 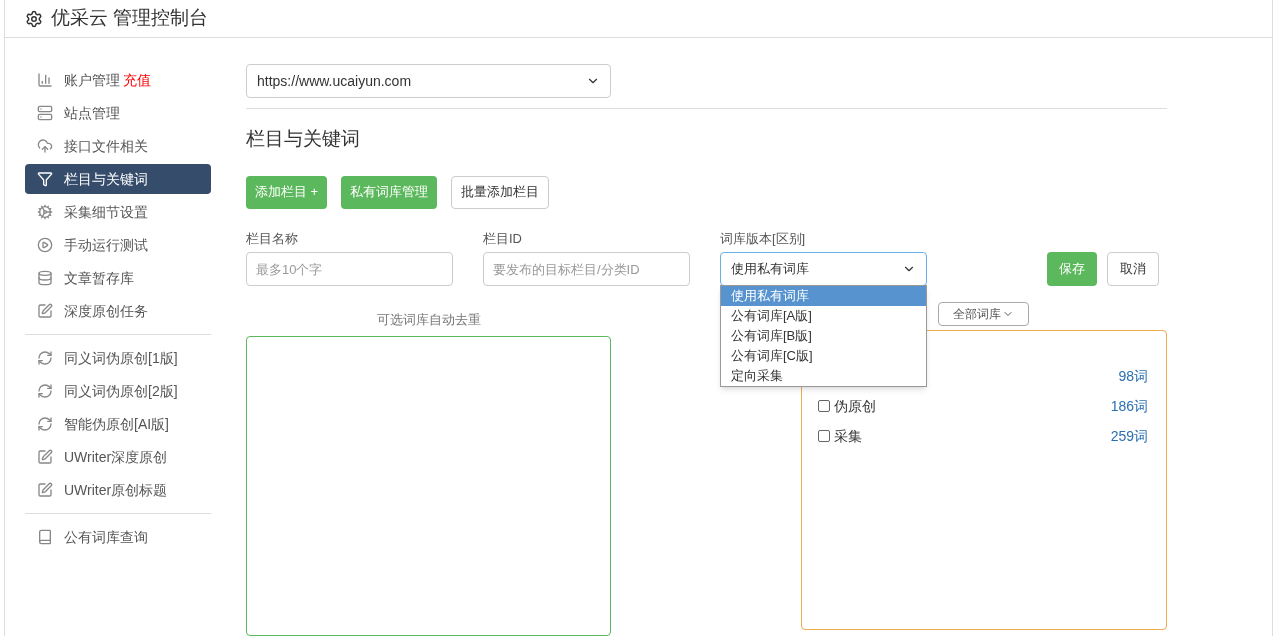 I want to click on sidebar-label: 深度原创任务, so click(x=106, y=311).